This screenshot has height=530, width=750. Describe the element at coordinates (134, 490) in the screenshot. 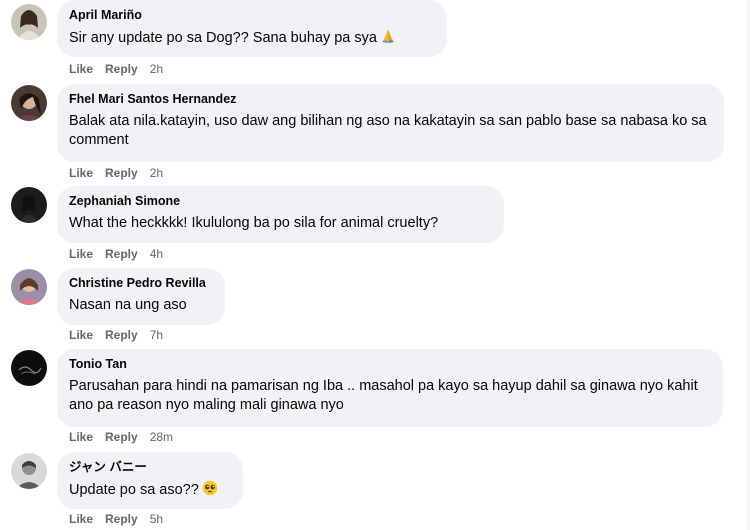

I see `comment-text: Update po sa aso??` at that location.